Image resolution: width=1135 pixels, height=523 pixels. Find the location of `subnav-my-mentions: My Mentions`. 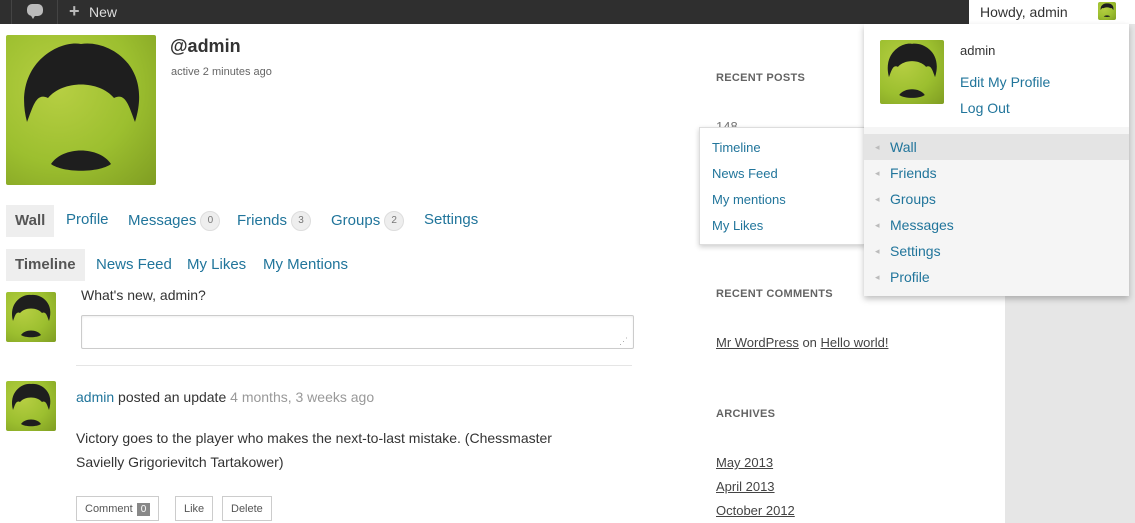

subnav-my-mentions: My Mentions is located at coordinates (305, 264).